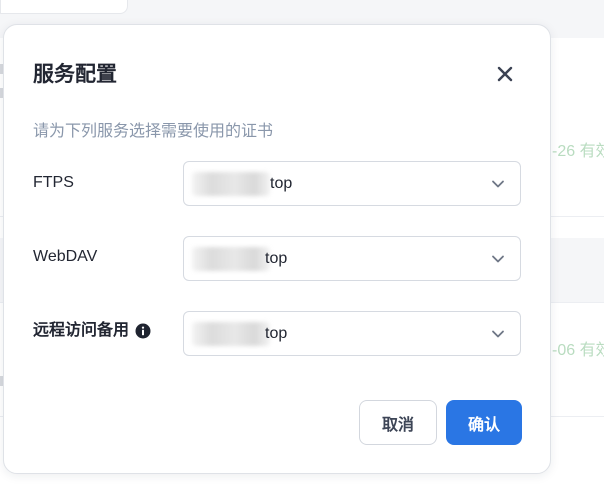 This screenshot has height=494, width=604. What do you see at coordinates (352, 258) in the screenshot?
I see `certificate-select-webdav: top` at bounding box center [352, 258].